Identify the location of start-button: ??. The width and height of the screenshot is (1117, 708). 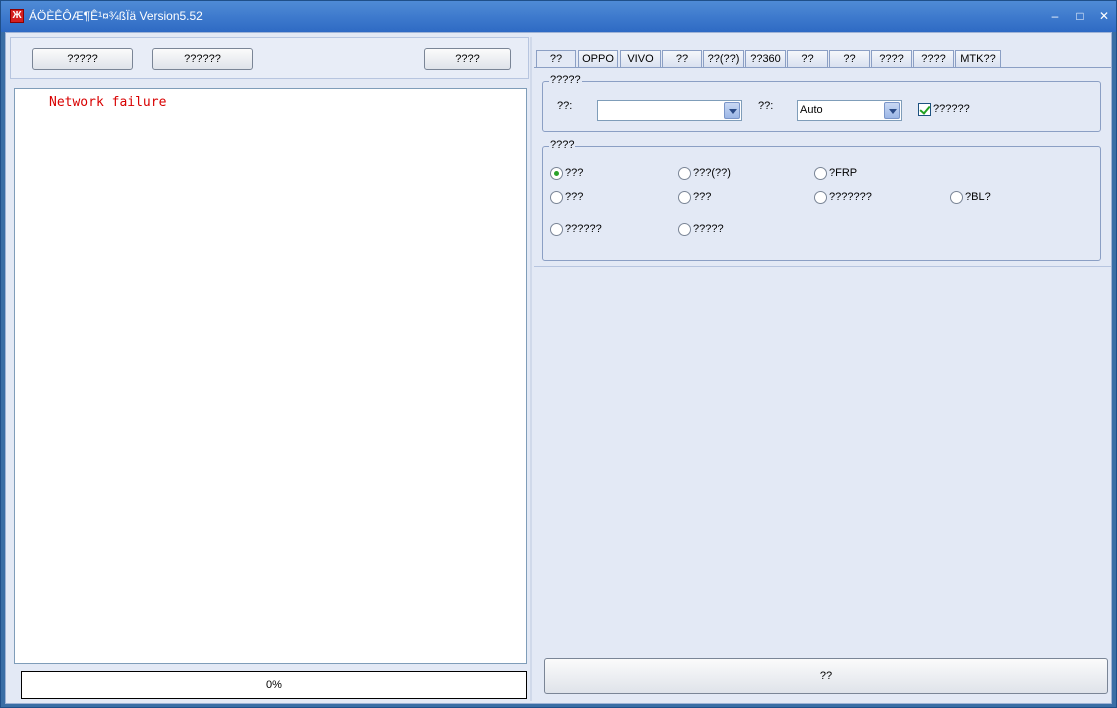
(826, 676).